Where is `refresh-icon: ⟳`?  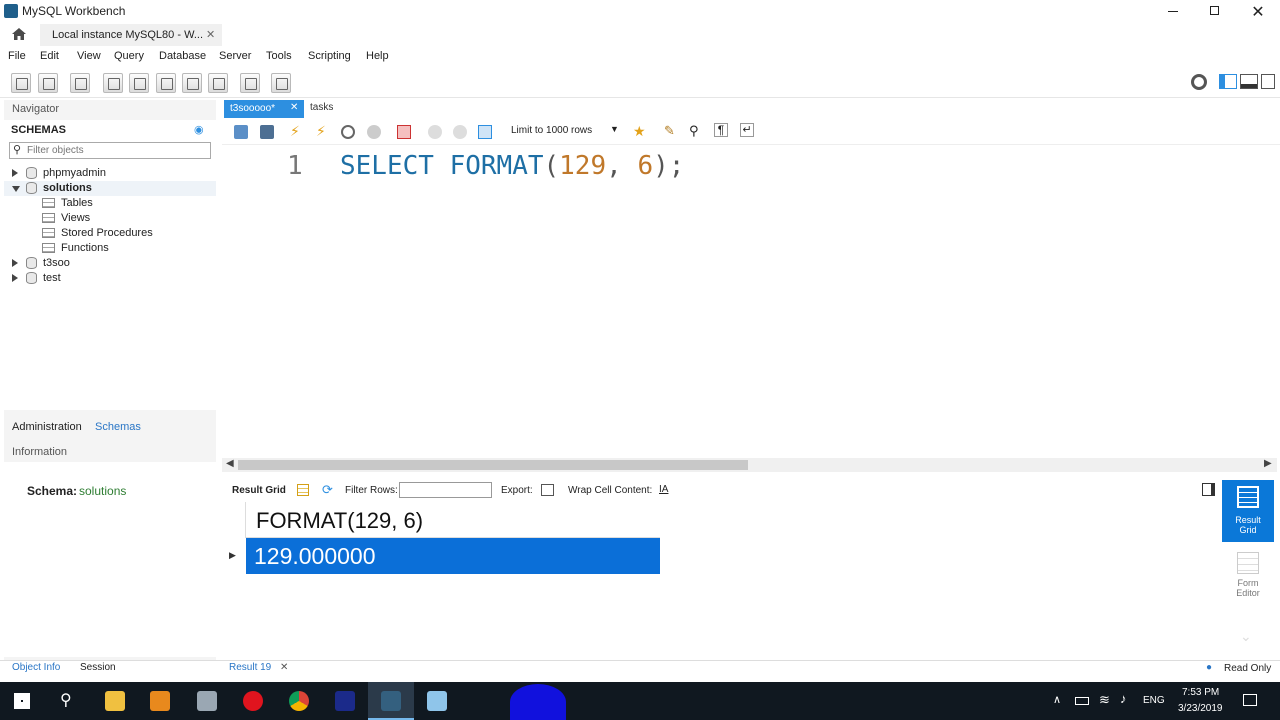 refresh-icon: ⟳ is located at coordinates (327, 490).